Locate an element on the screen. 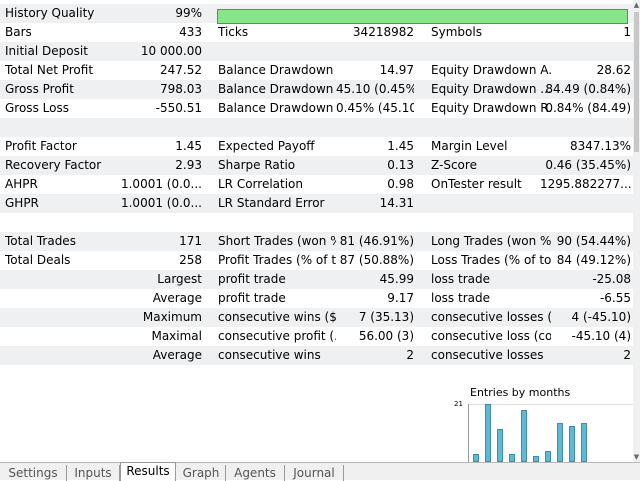 This screenshot has height=481, width=640. average-profit-trade-value: 9.17 is located at coordinates (400, 298).